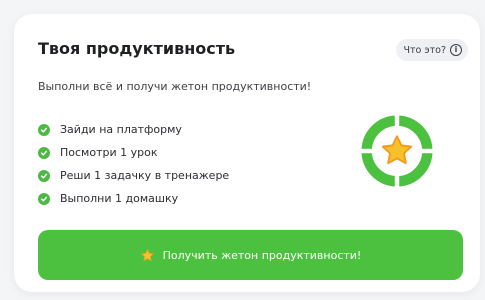  I want to click on get-token-button: Получить жетон продуктивности!, so click(250, 255).